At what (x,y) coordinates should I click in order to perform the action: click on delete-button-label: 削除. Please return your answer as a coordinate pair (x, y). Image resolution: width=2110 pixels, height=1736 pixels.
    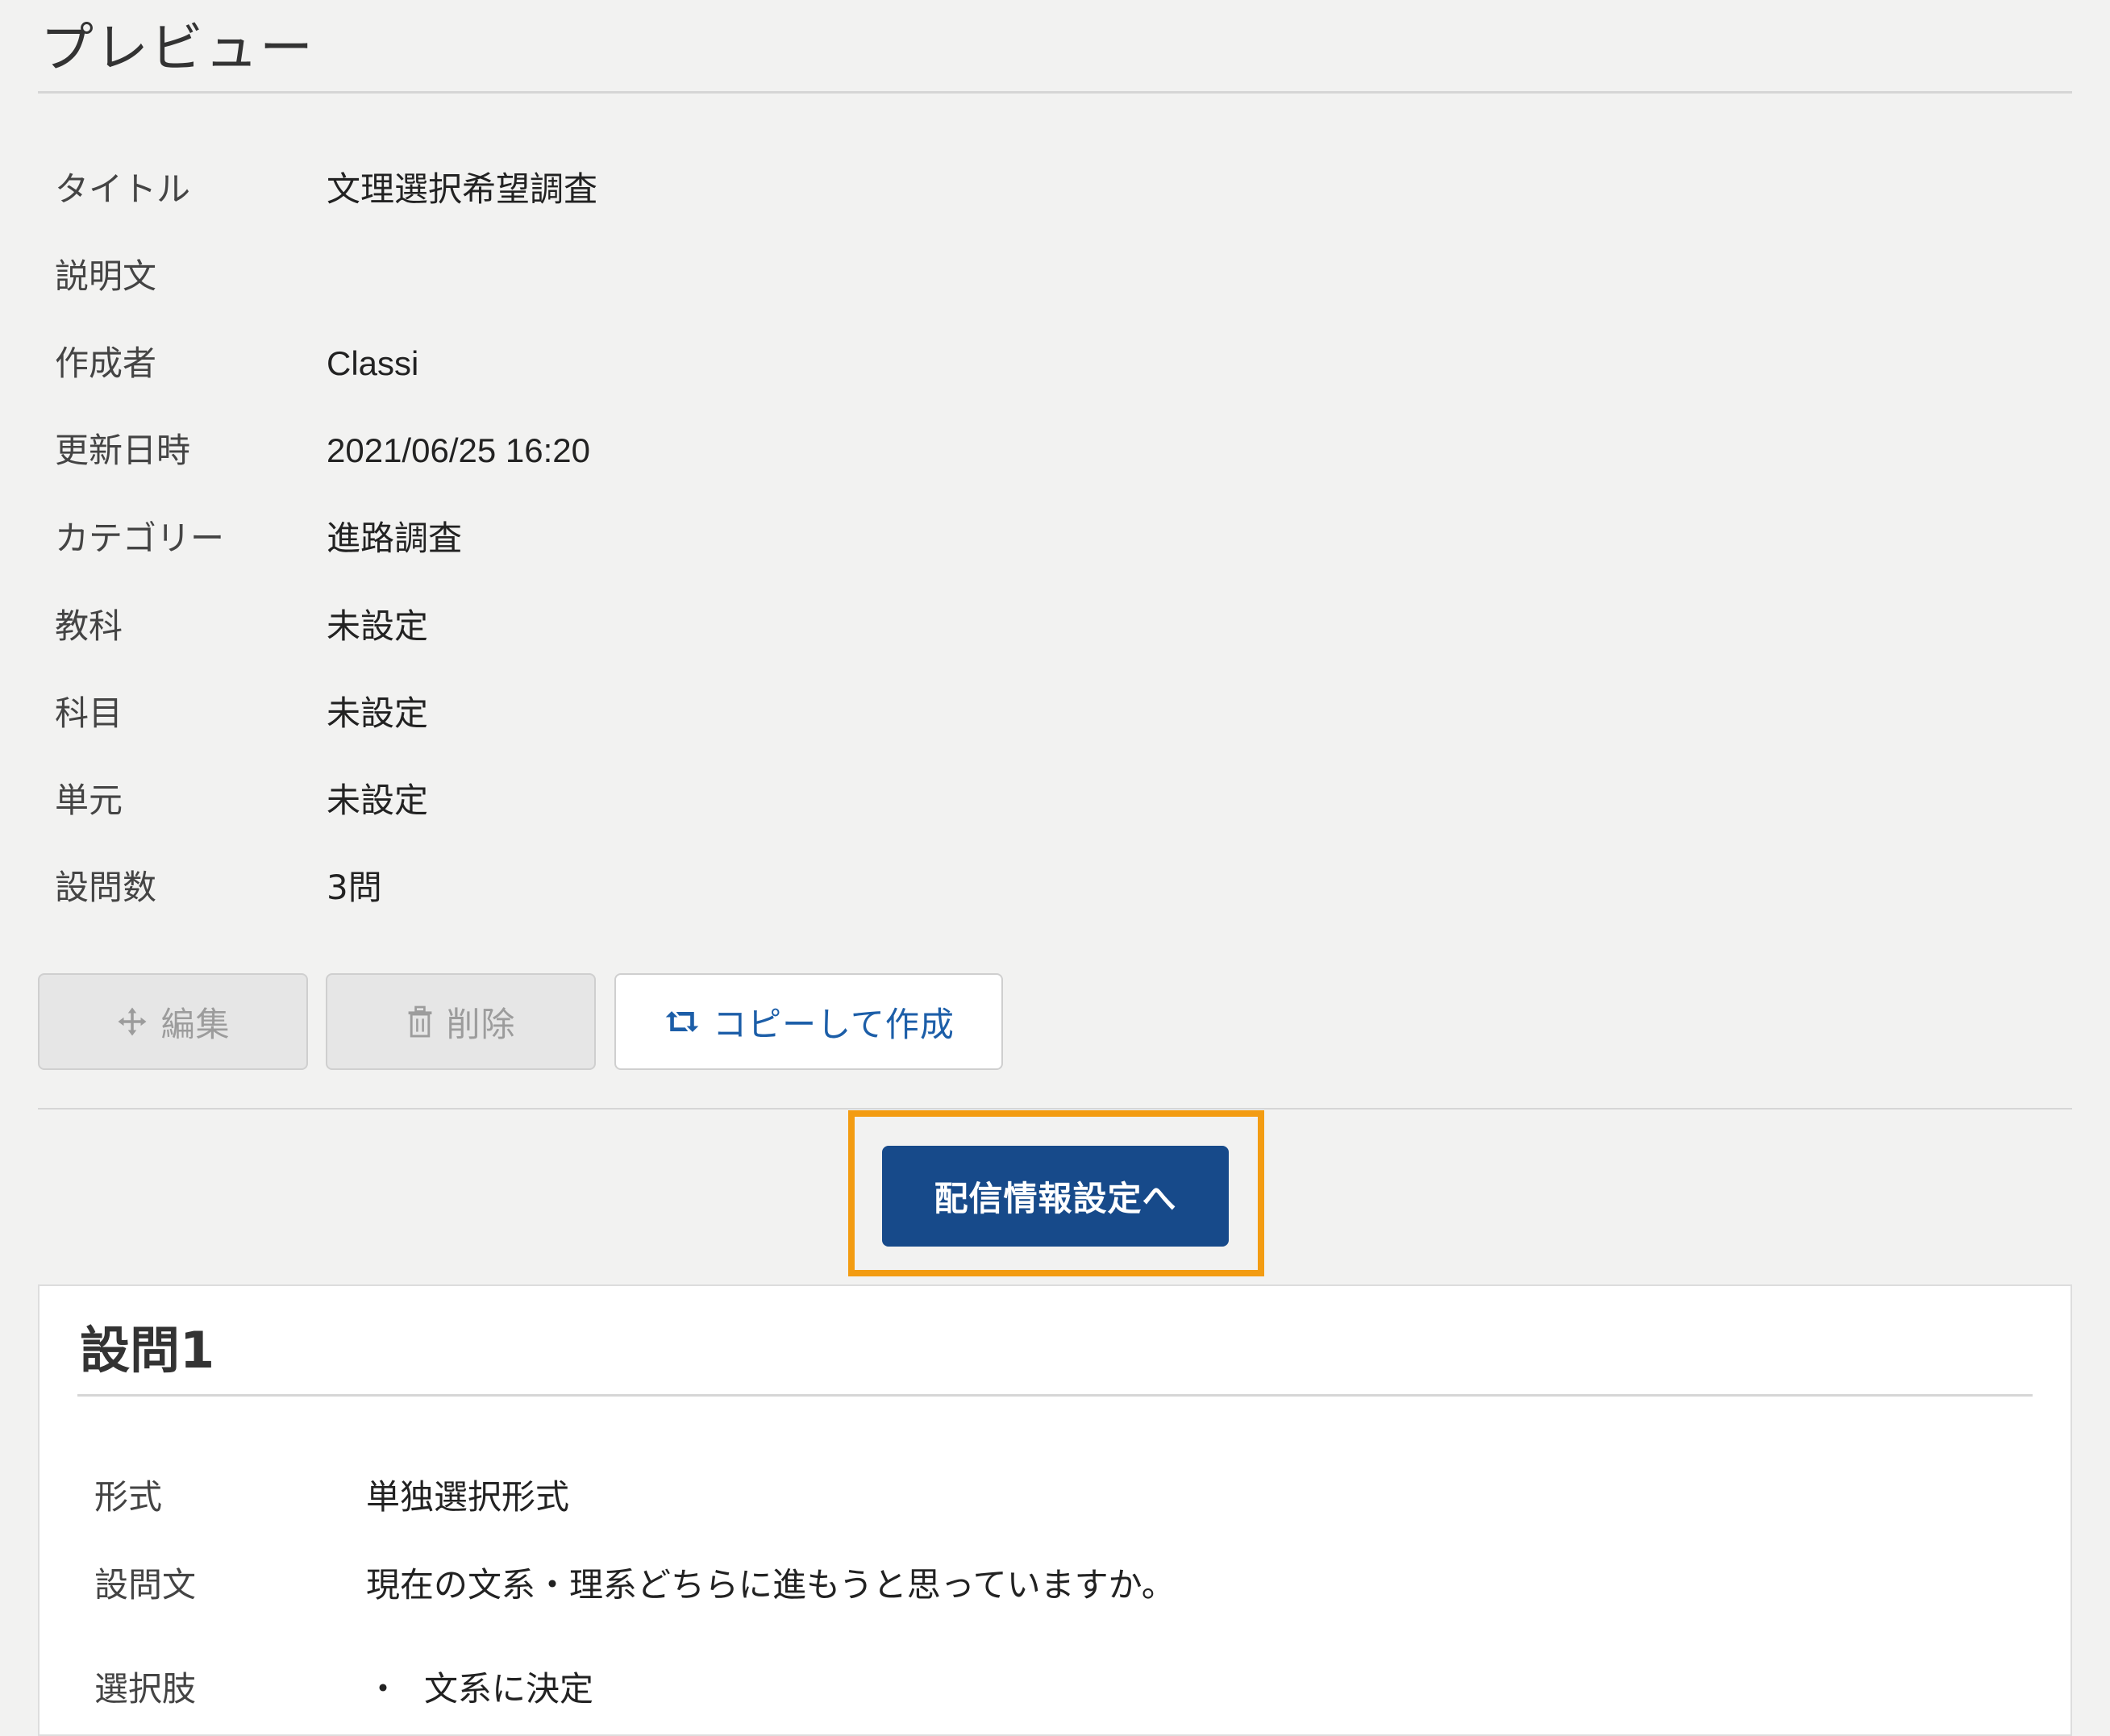
    Looking at the image, I should click on (481, 1024).